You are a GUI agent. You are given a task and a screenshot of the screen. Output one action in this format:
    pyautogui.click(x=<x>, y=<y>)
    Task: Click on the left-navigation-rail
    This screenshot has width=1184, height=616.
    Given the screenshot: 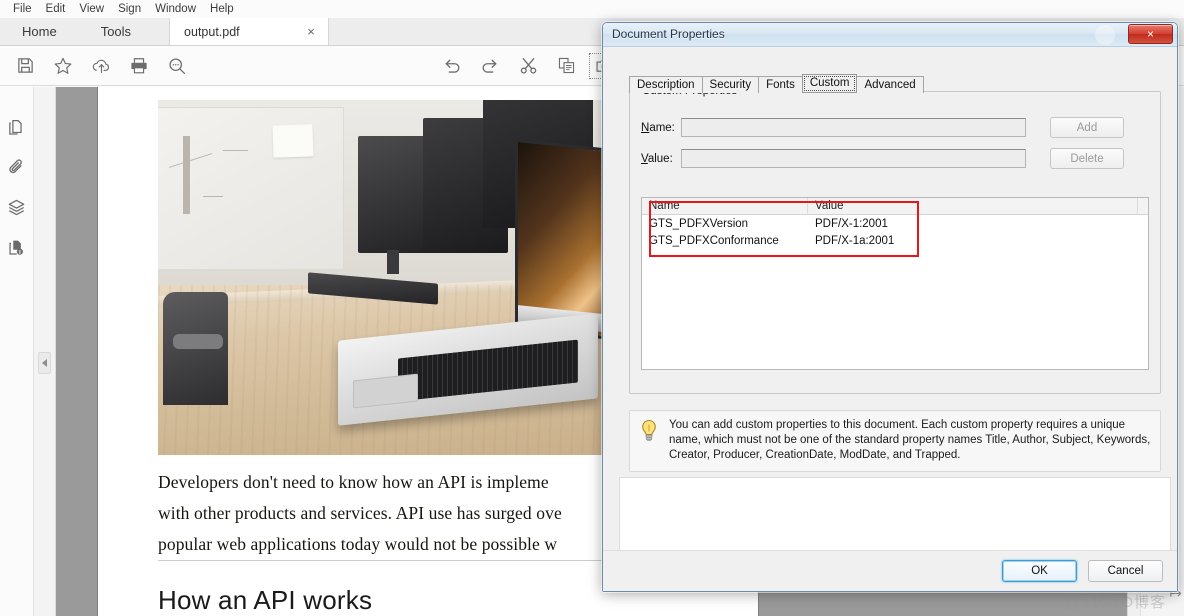 What is the action you would take?
    pyautogui.click(x=17, y=351)
    